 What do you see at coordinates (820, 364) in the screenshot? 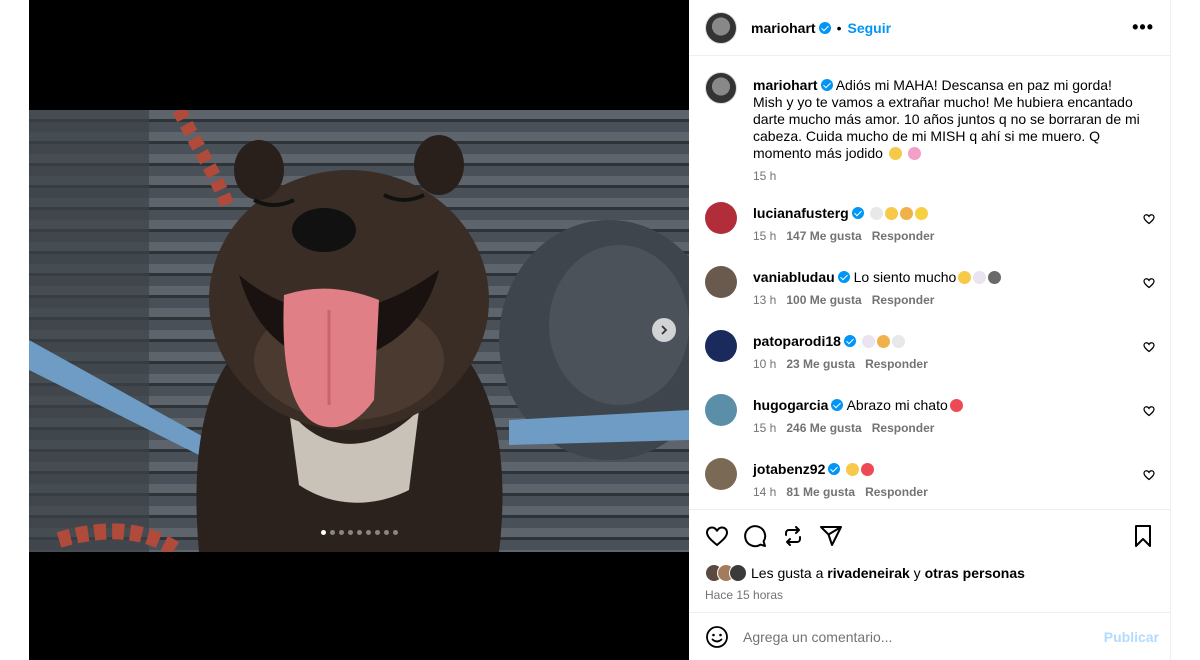
I see `comment-likes: 23 Me gusta` at bounding box center [820, 364].